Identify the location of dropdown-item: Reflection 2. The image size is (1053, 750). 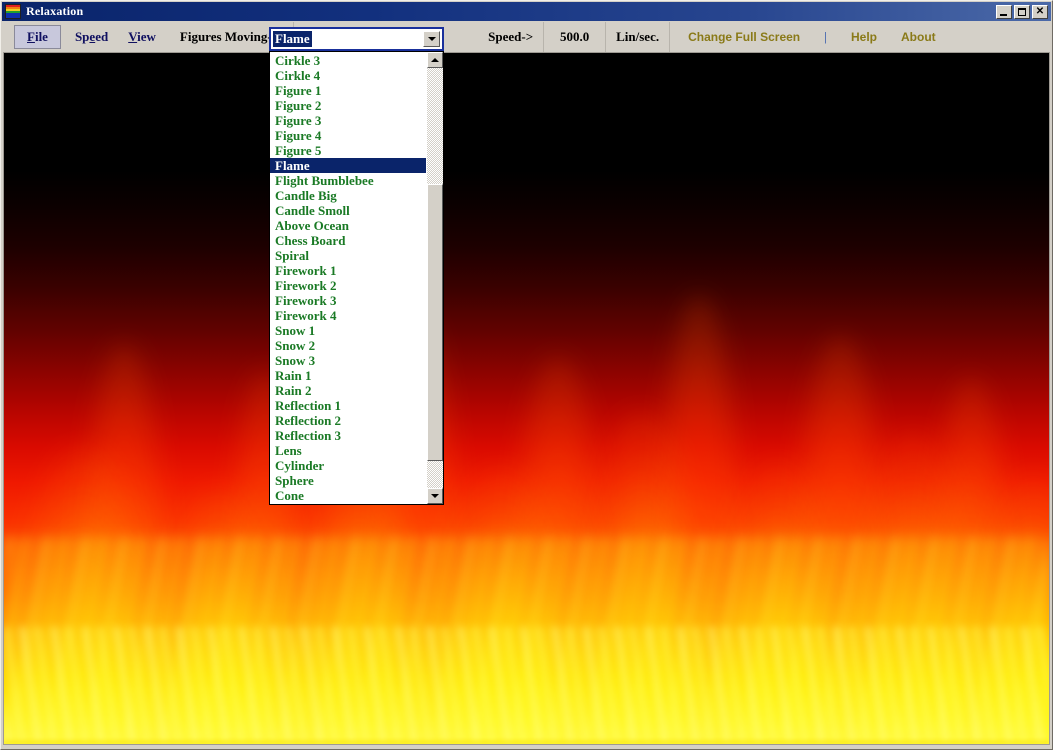
(348, 420).